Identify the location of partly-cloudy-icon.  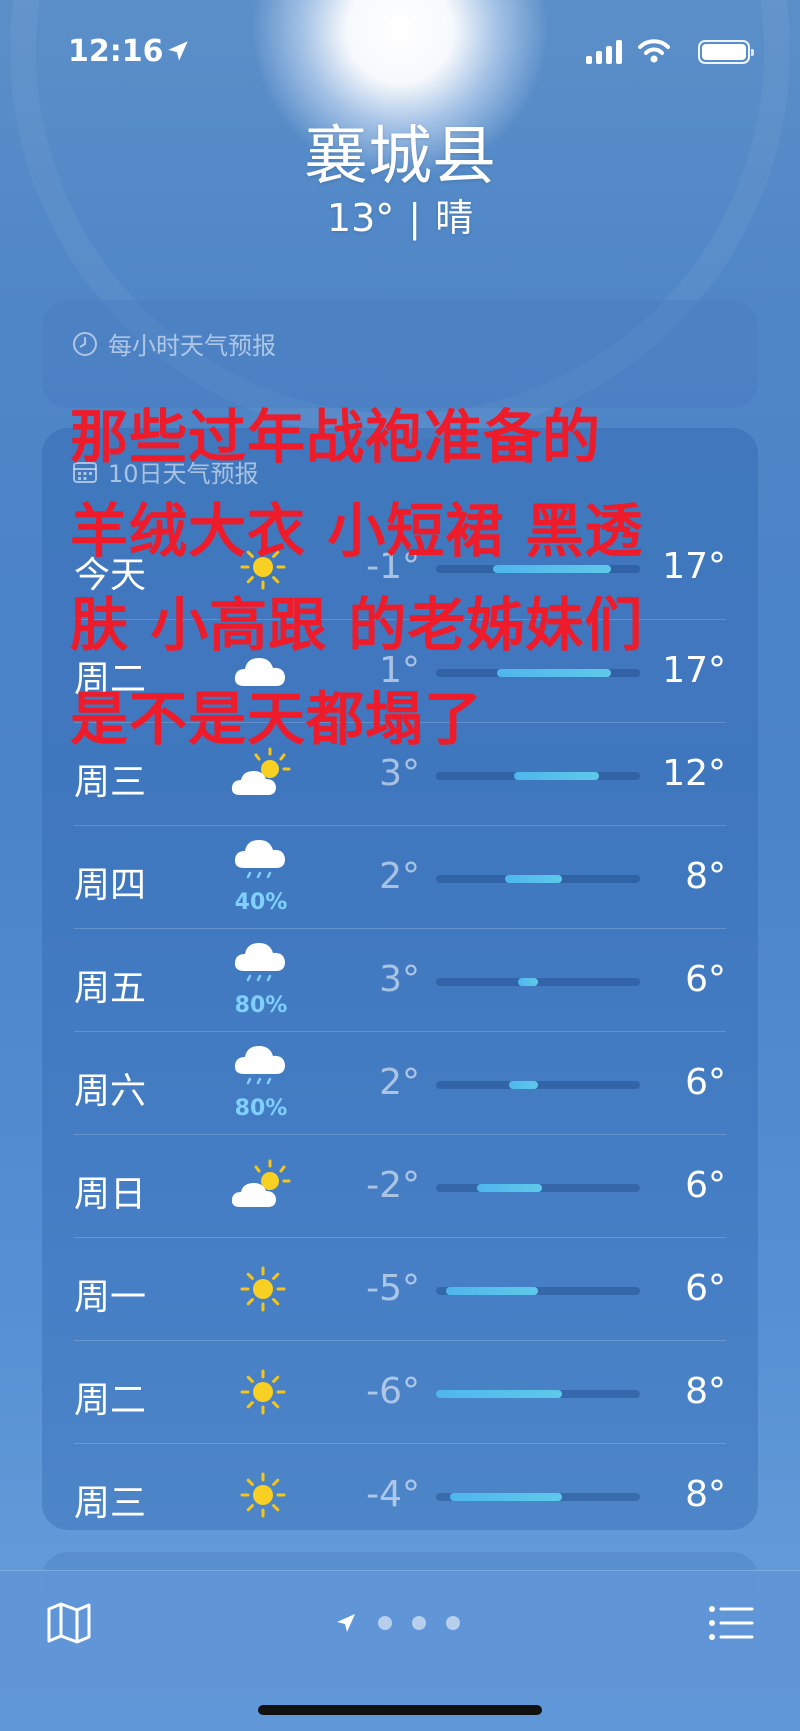
(263, 1186).